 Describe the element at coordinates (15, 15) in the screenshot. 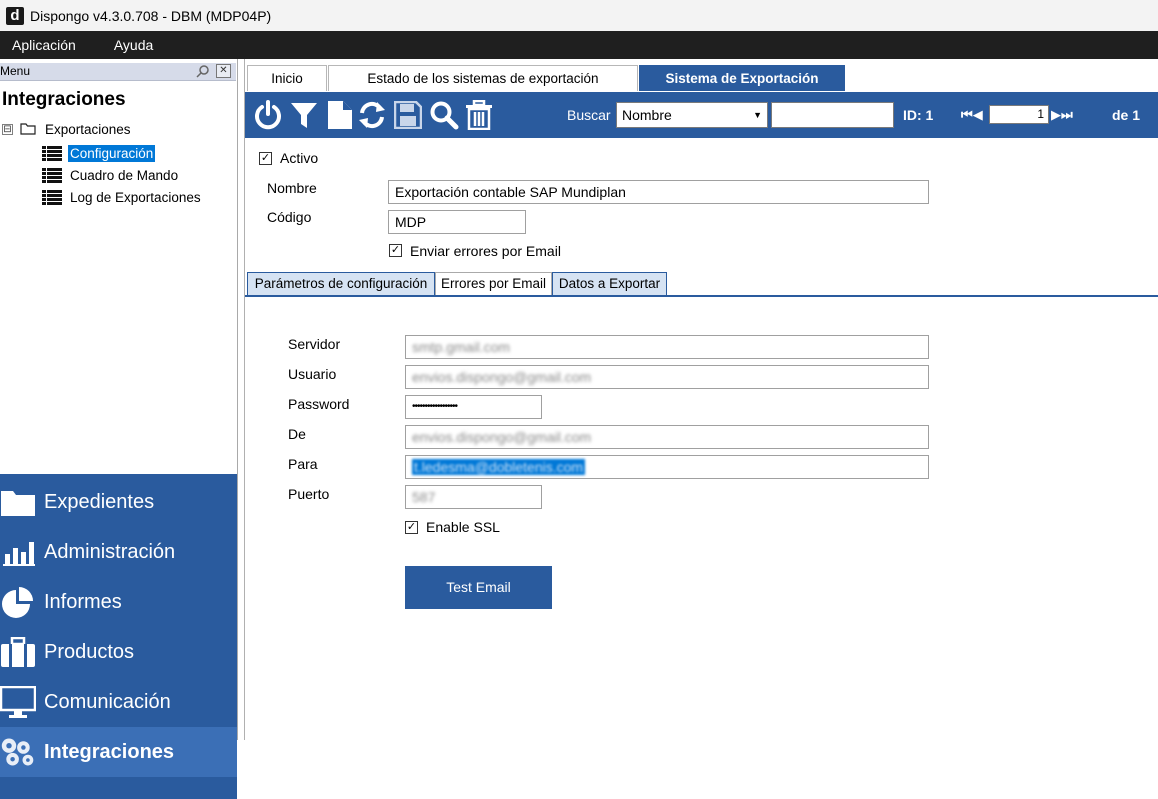

I see `app-logo: d` at that location.